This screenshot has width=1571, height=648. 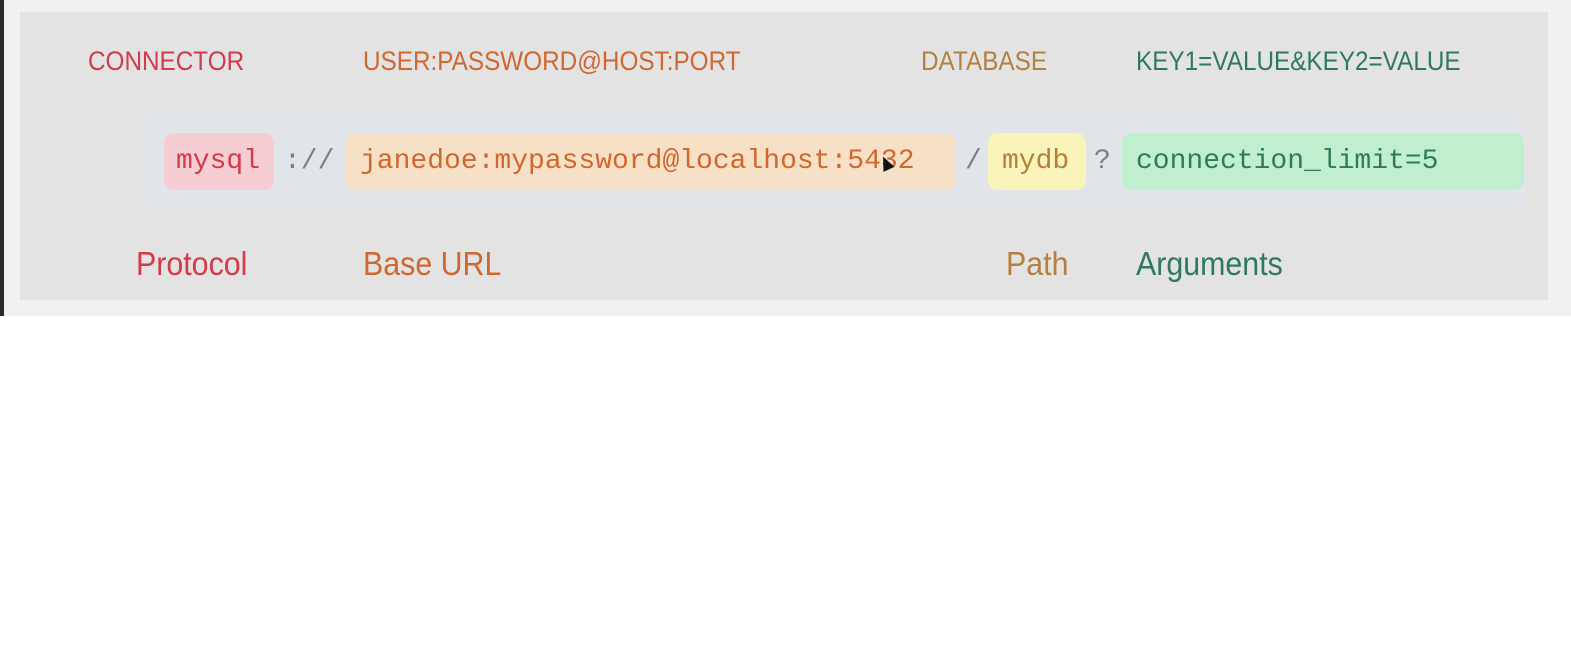 I want to click on header-args: KEY1=VALUE&KEY2=VALUE, so click(x=1298, y=61).